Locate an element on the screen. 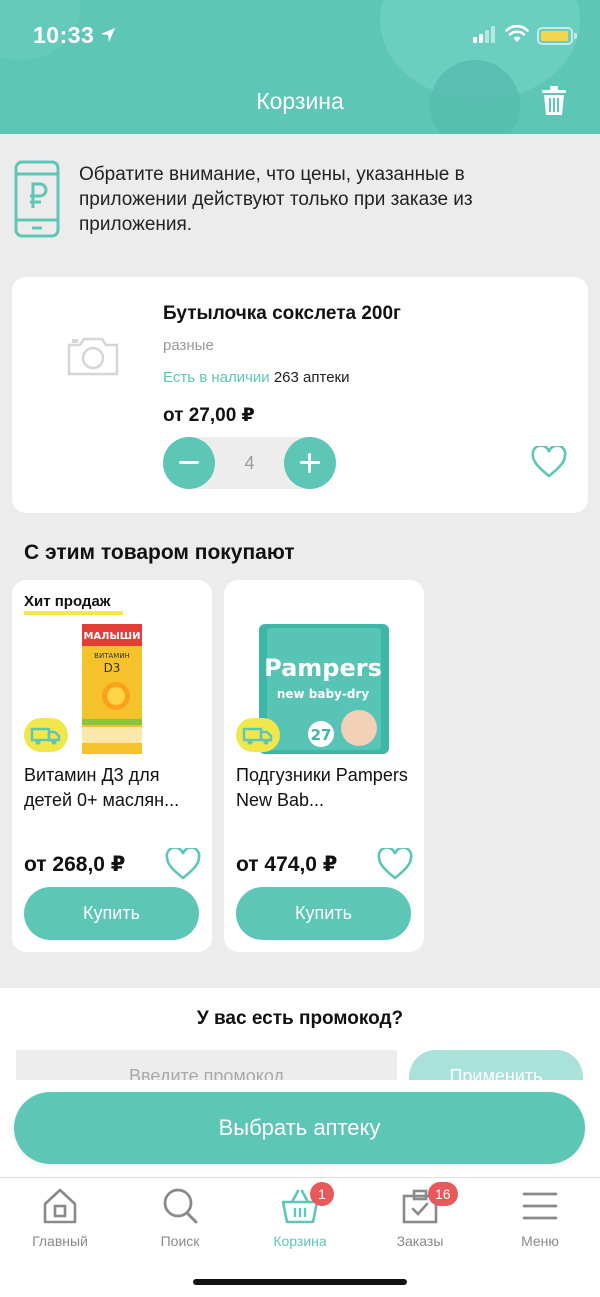 The image size is (600, 1297). tab-home: Главный is located at coordinates (60, 1221).